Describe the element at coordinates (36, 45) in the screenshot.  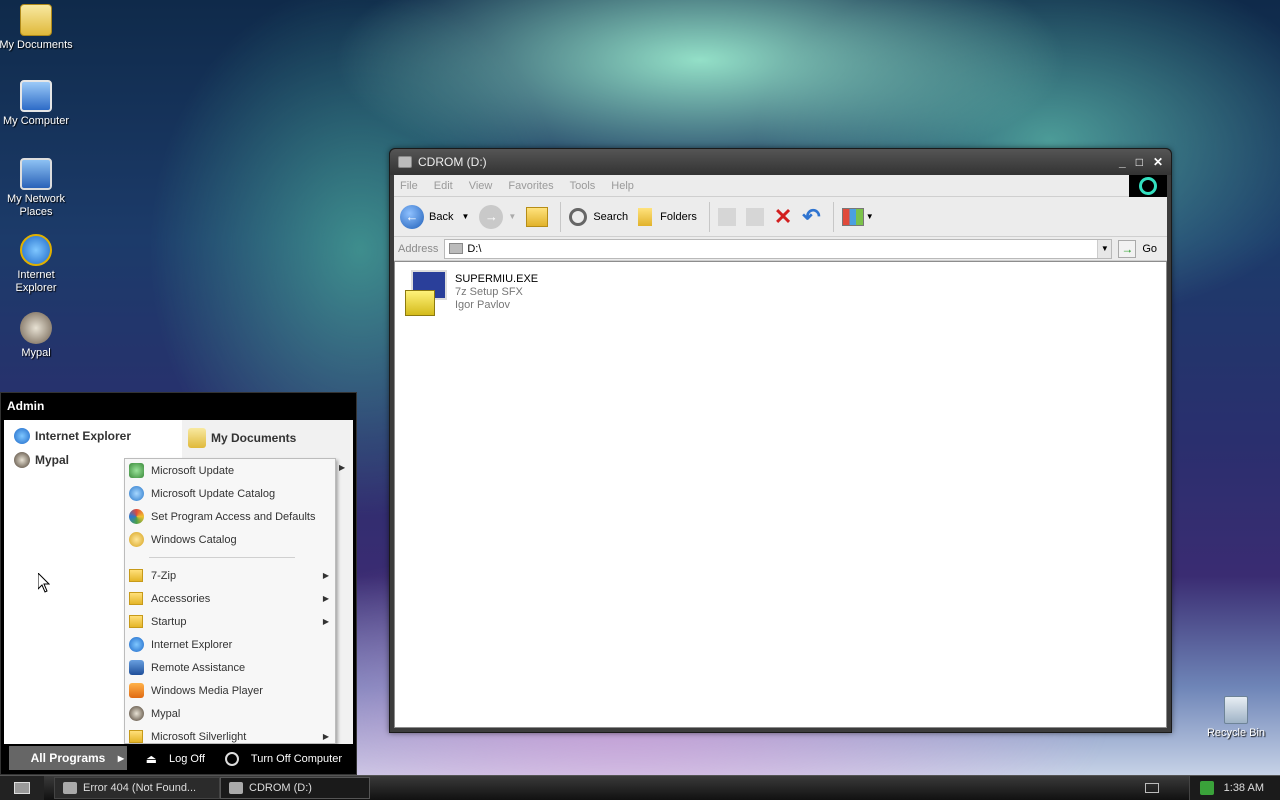
I see `desktop-icon-label: My Documents` at that location.